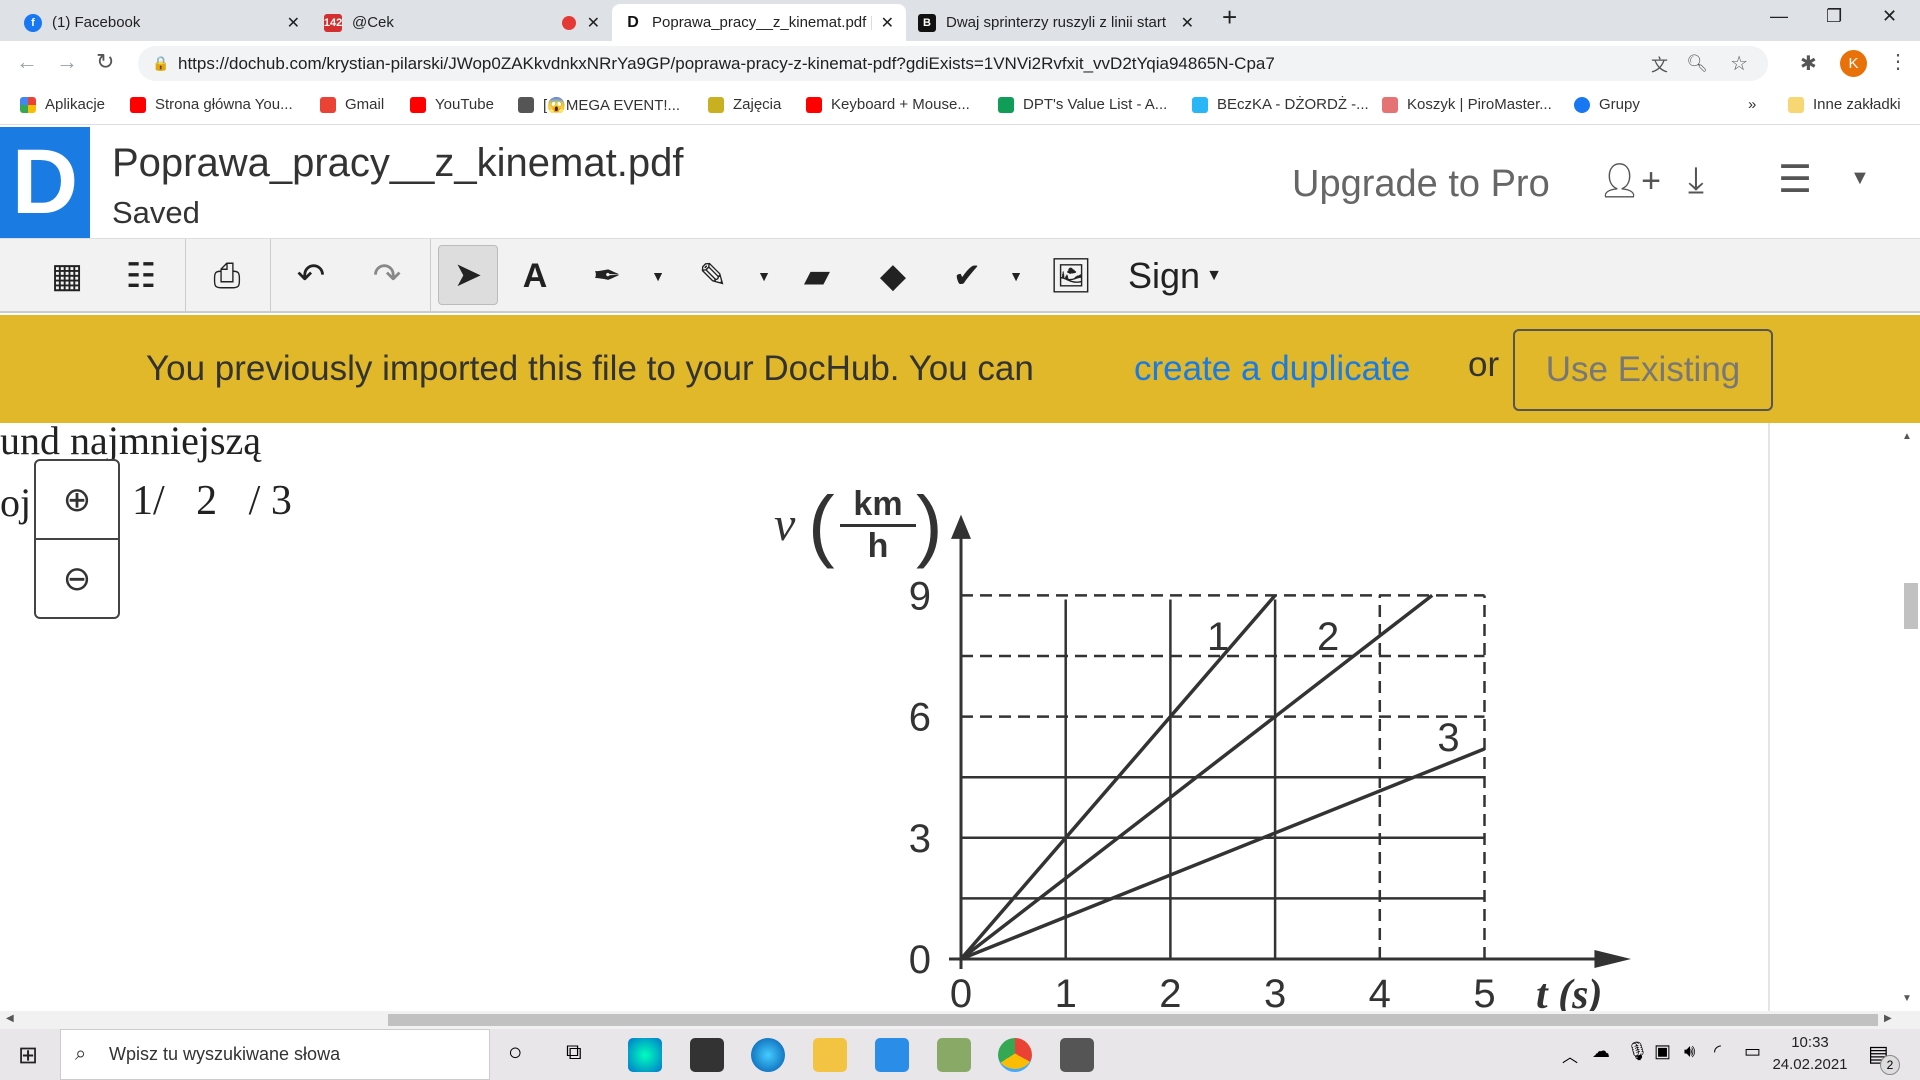 Image resolution: width=1920 pixels, height=1080 pixels. I want to click on y-tick-label: 3, so click(920, 839).